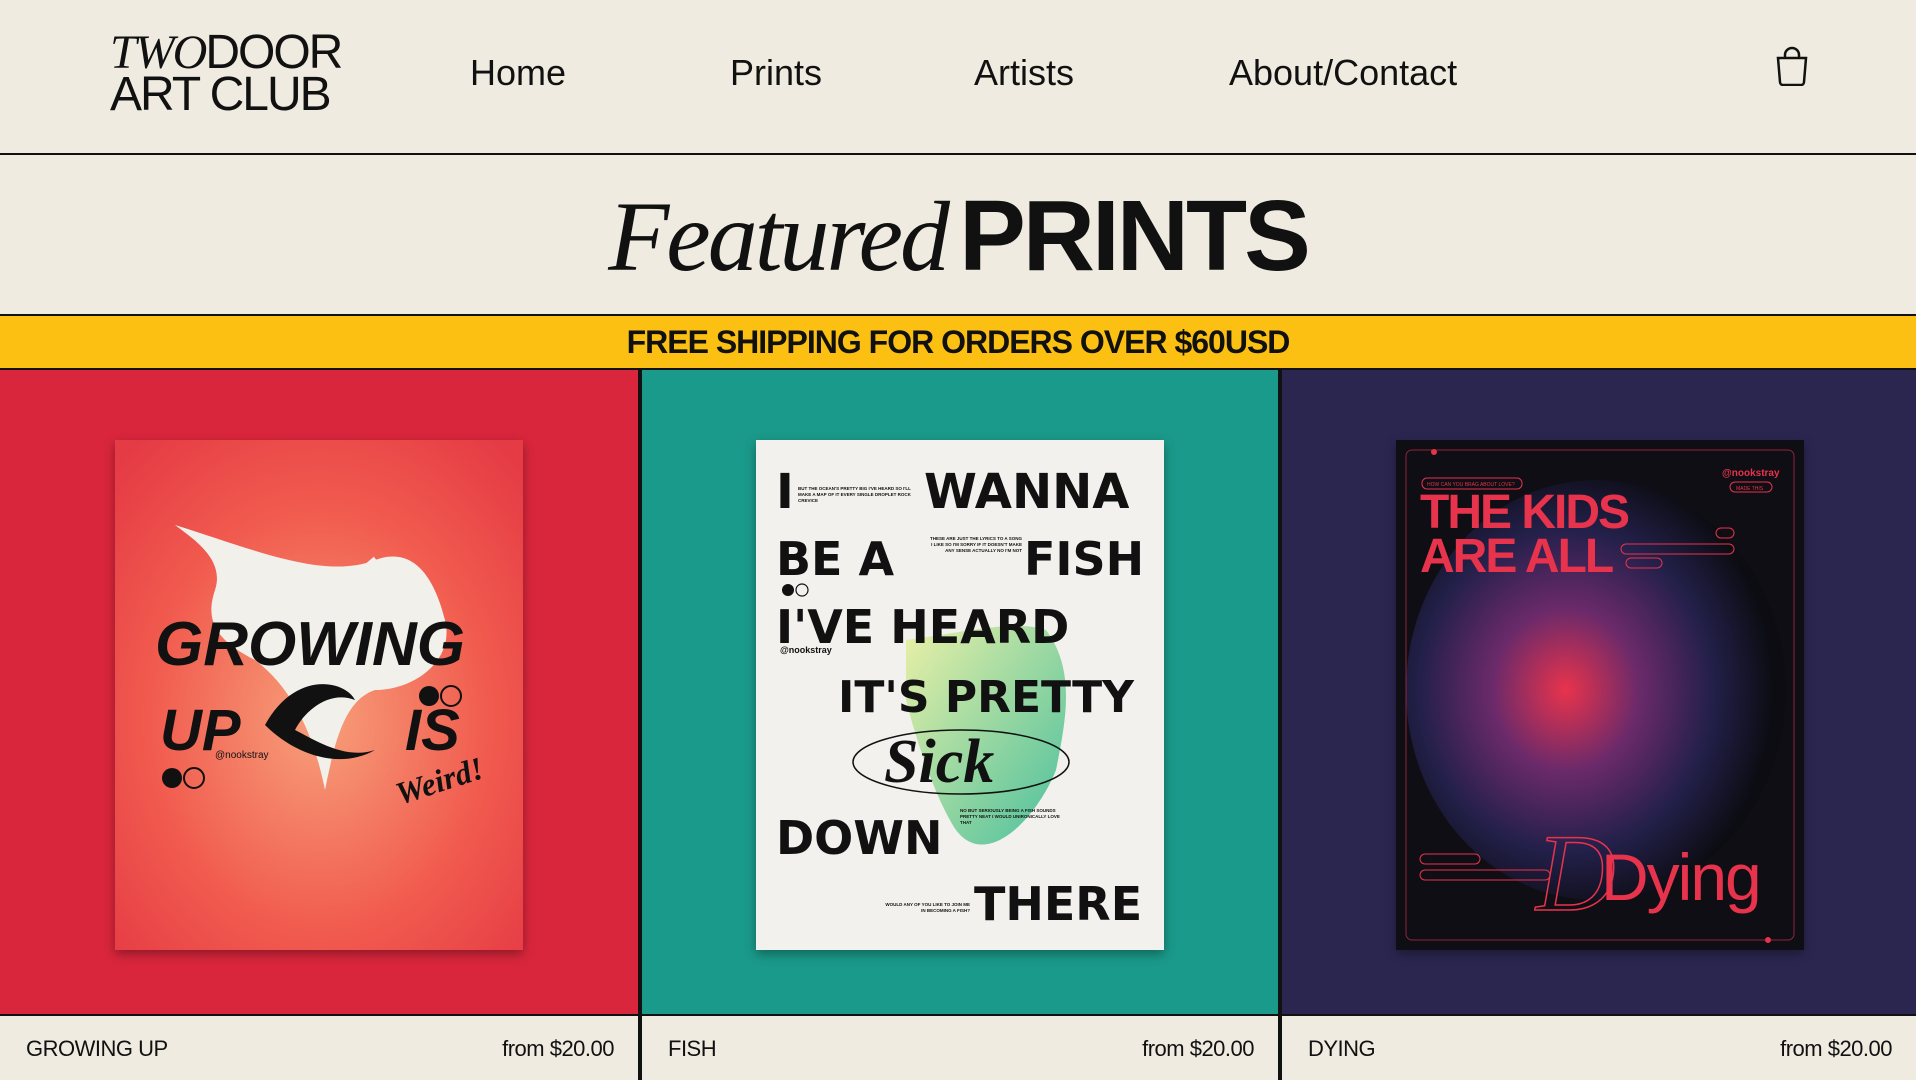 The image size is (1916, 1080). Describe the element at coordinates (835, 559) in the screenshot. I see `poster-word: BE A` at that location.